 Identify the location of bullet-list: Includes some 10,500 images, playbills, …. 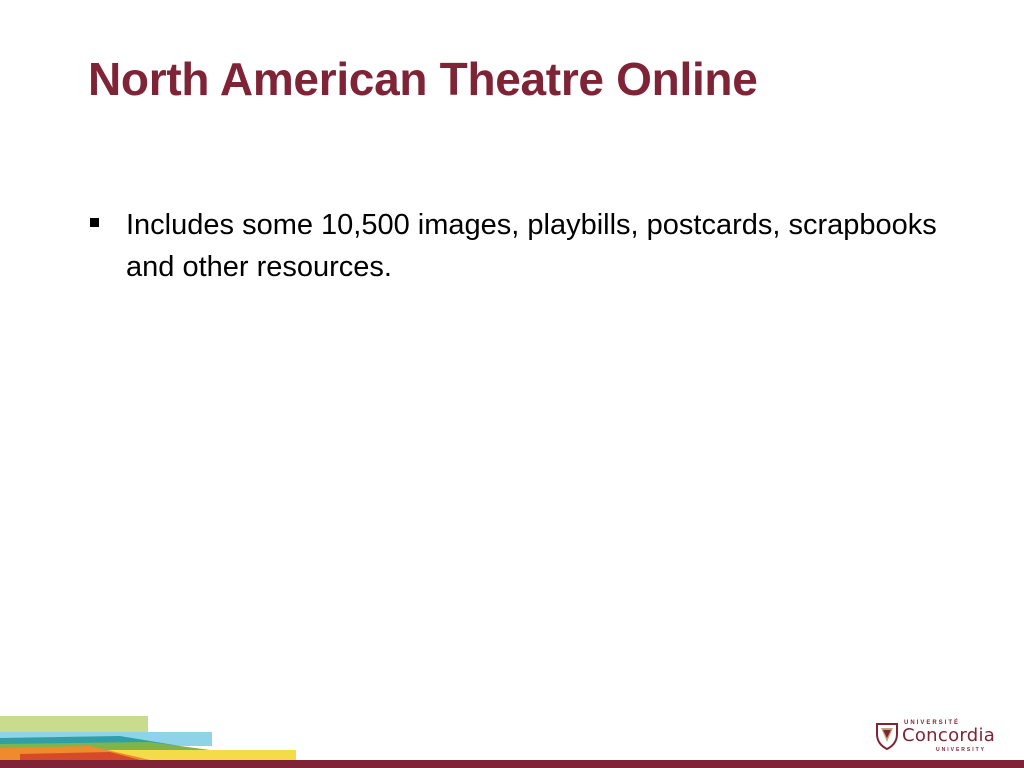
(520, 246).